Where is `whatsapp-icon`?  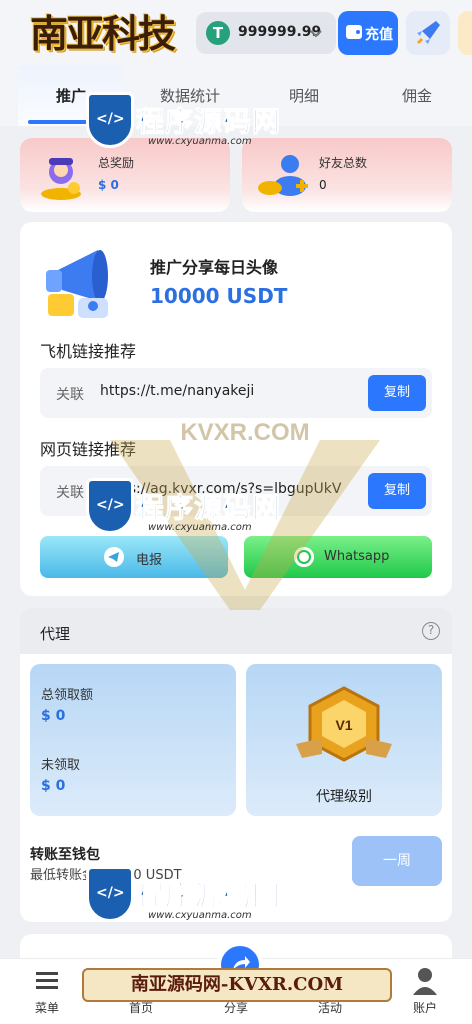
whatsapp-icon is located at coordinates (304, 557).